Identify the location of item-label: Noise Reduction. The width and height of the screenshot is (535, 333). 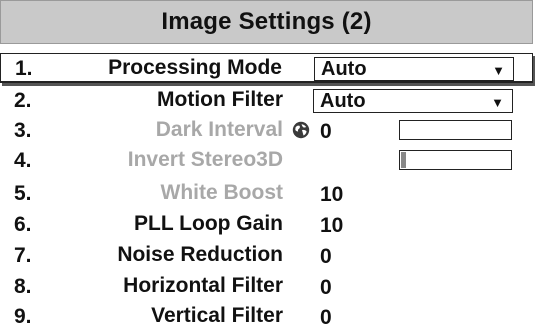
(200, 254).